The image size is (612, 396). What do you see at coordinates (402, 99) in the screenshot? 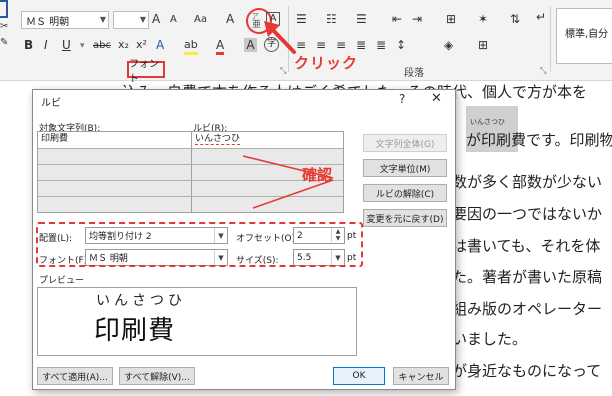
I see `help-button: ?` at bounding box center [402, 99].